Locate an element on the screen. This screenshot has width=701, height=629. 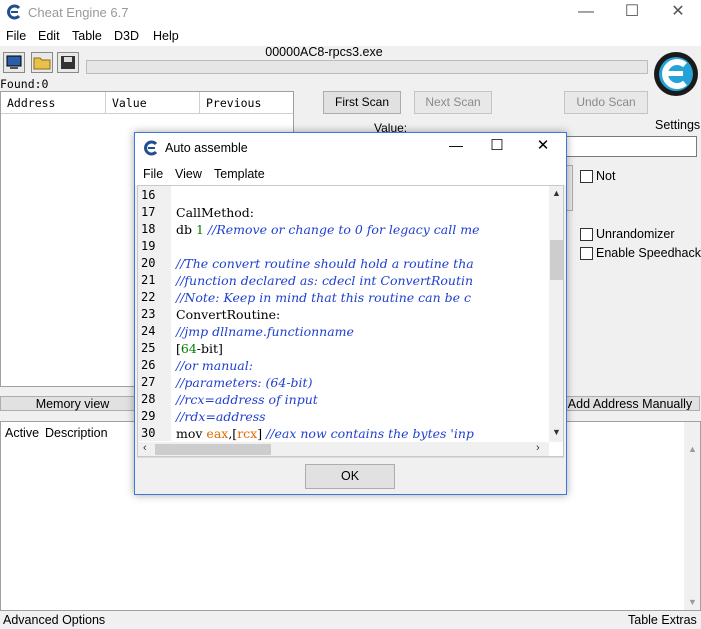
code-token: //rdx=address is located at coordinates (221, 416).